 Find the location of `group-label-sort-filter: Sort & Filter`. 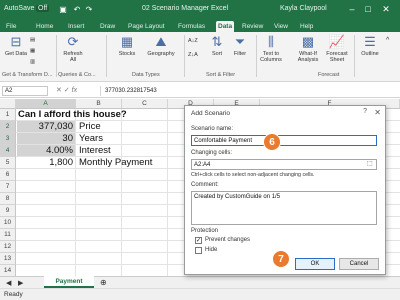

group-label-sort-filter: Sort & Filter is located at coordinates (221, 75).